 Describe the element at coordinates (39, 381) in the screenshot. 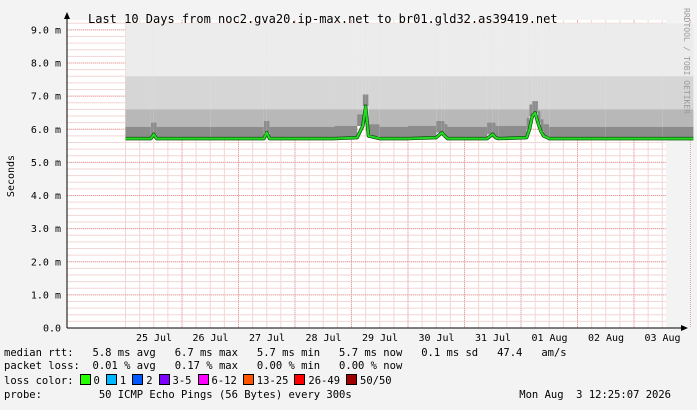

I see `loss-color-label: loss color:` at that location.